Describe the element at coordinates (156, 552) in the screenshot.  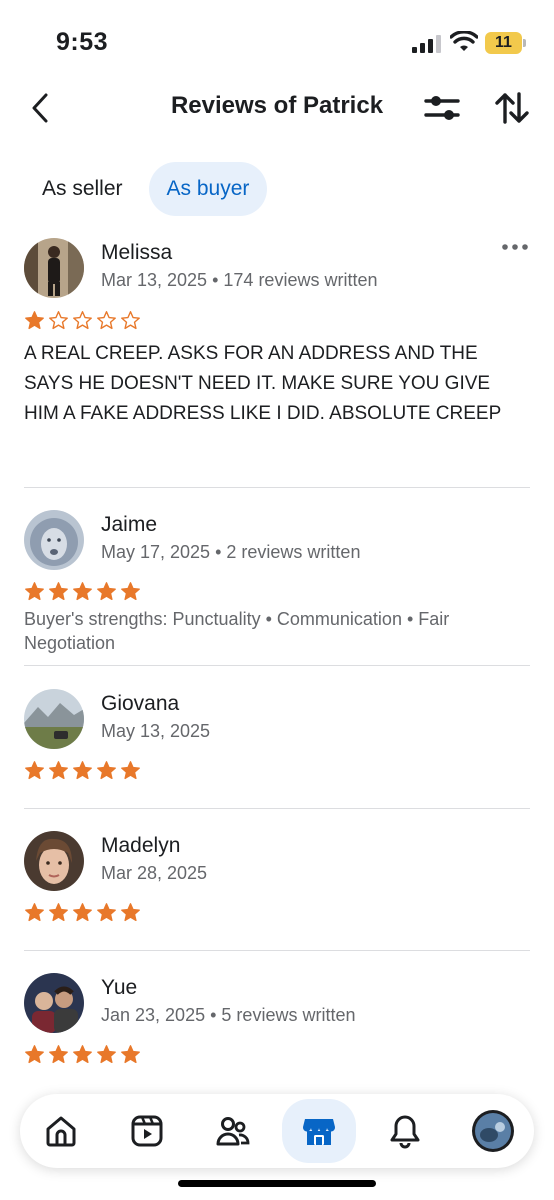
I see `review-date: May 17, 2025` at that location.